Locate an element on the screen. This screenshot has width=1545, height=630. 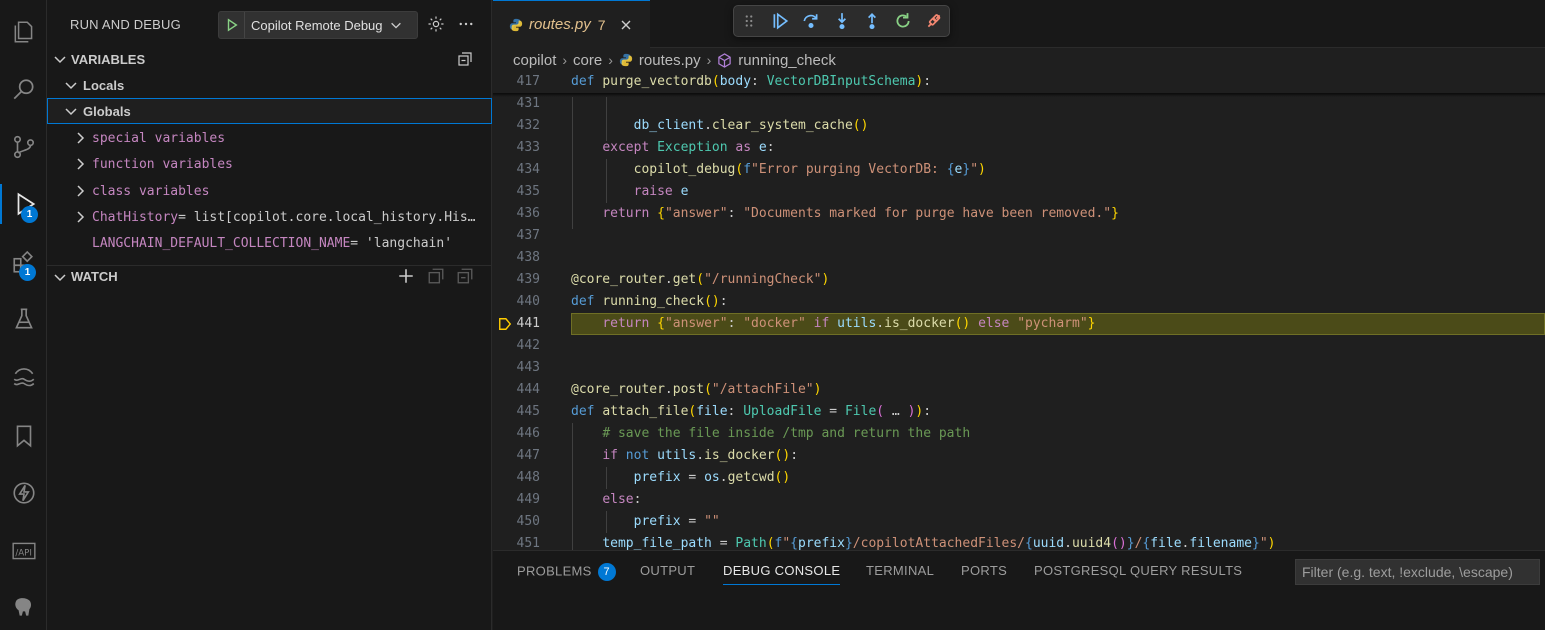
code-line-row: 449 else: is located at coordinates (1019, 500).